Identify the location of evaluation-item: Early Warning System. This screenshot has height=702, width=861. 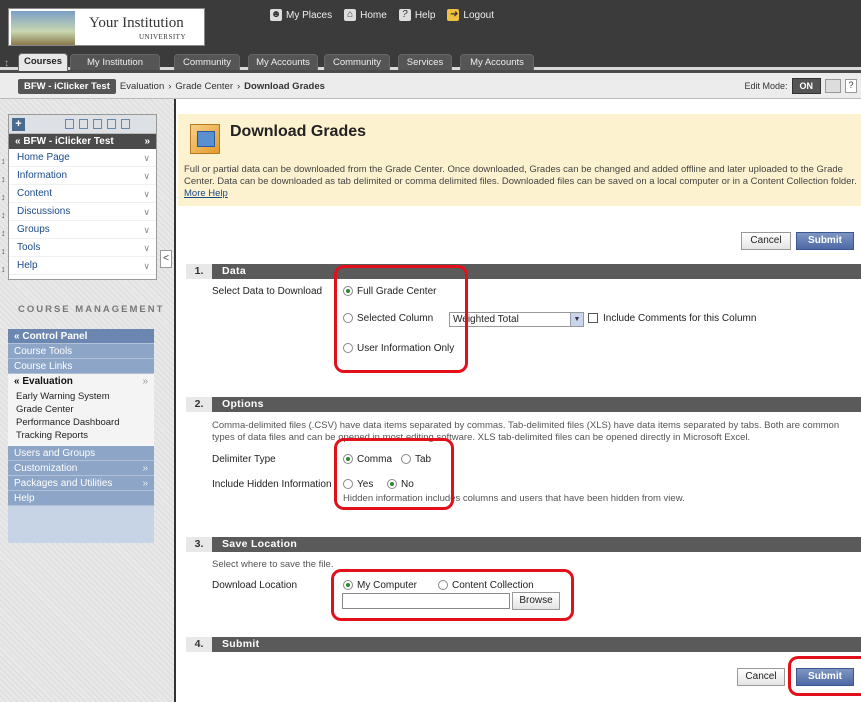
(81, 396).